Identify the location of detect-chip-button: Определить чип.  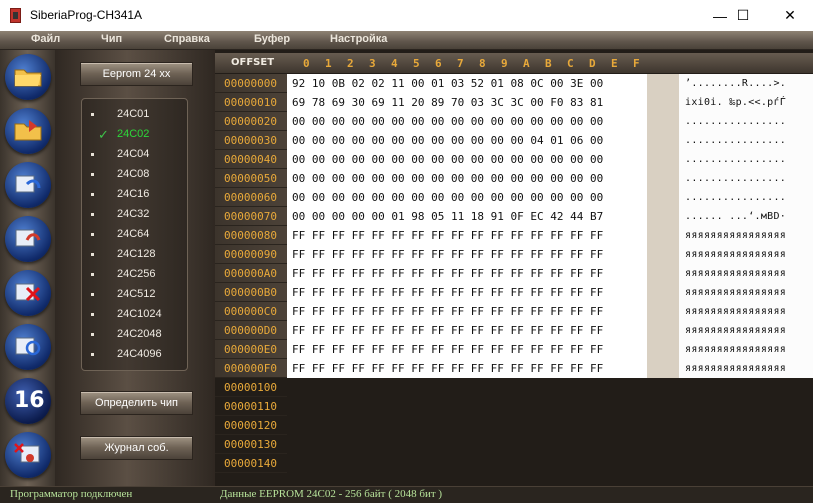
(136, 403).